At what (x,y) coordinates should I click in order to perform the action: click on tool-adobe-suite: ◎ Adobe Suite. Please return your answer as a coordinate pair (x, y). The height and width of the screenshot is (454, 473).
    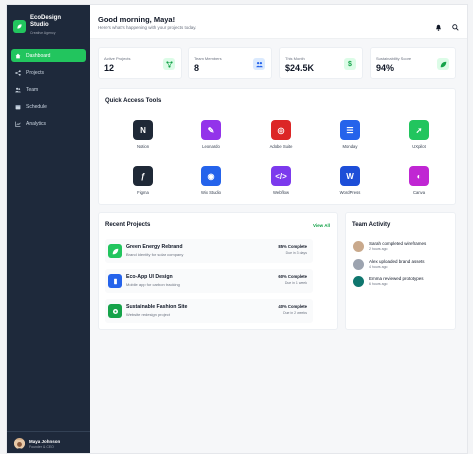
    Looking at the image, I should click on (281, 134).